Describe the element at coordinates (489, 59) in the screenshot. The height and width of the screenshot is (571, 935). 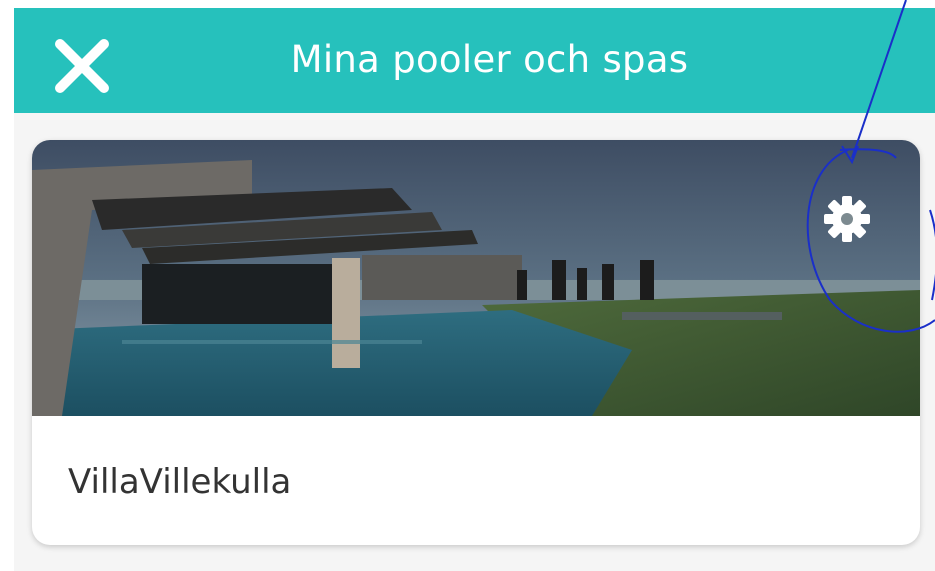
I see `page-title: Mina pooler och spas` at that location.